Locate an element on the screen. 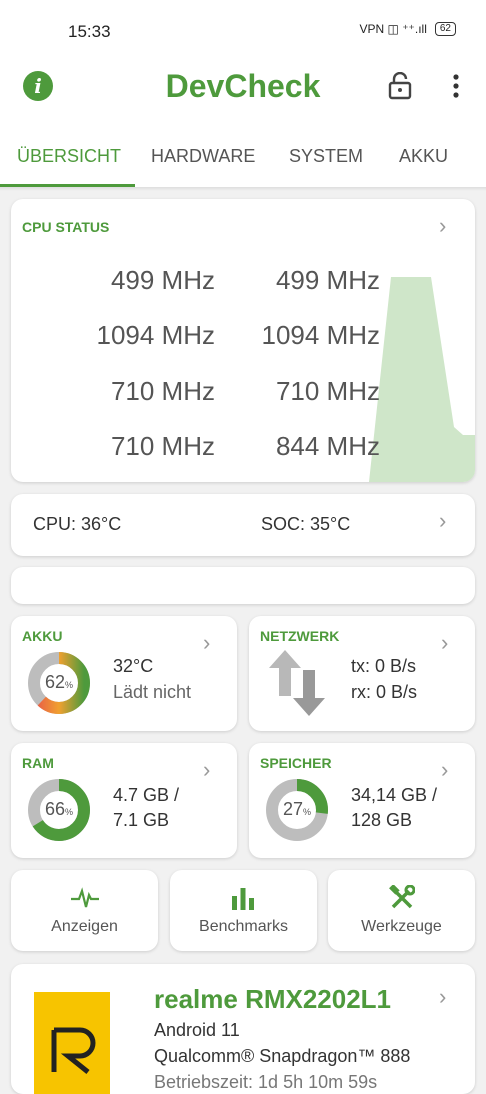 The width and height of the screenshot is (486, 1094). tab-system: SYSTEM is located at coordinates (326, 156).